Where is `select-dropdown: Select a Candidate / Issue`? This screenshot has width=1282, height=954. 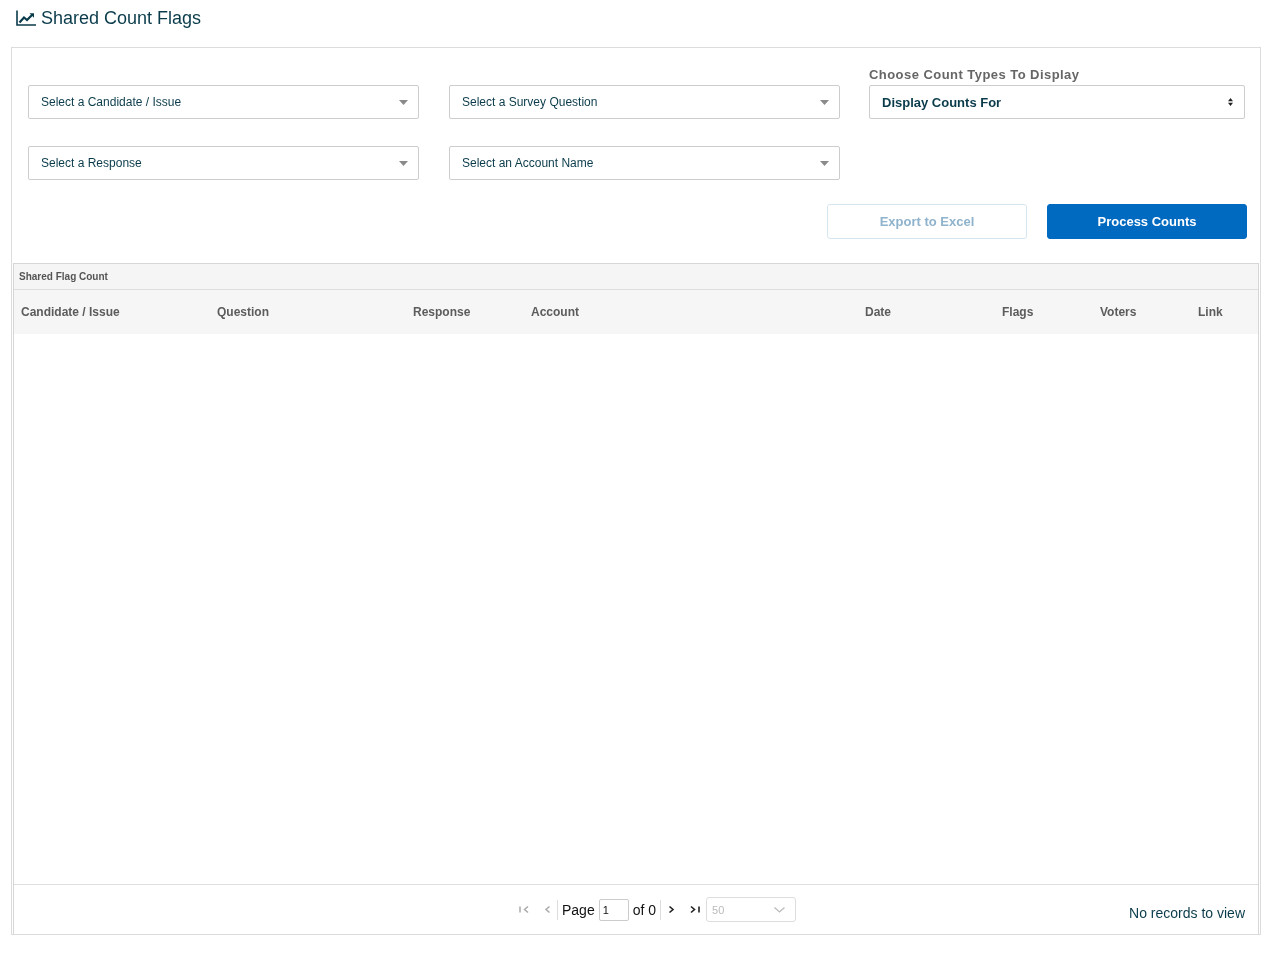 select-dropdown: Select a Candidate / Issue is located at coordinates (223, 102).